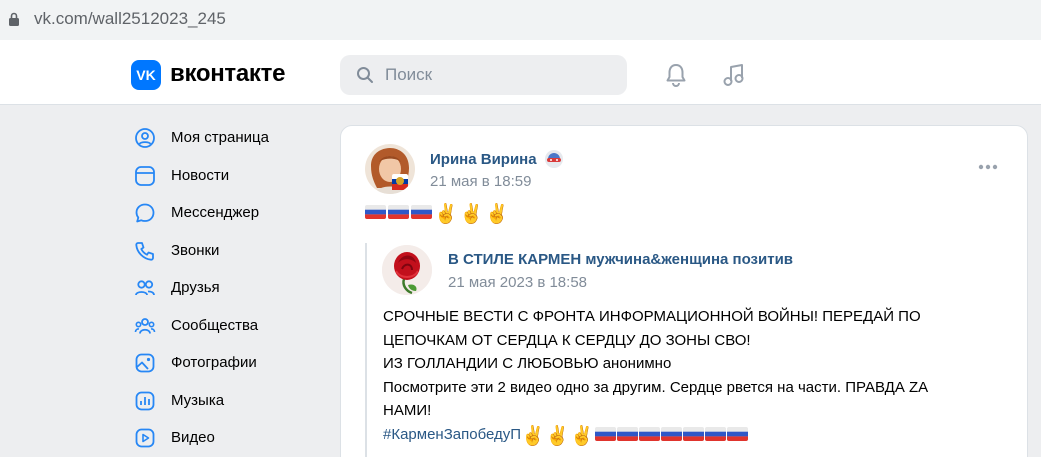 The height and width of the screenshot is (457, 1041). Describe the element at coordinates (408, 75) in the screenshot. I see `search-input: Поиск` at that location.